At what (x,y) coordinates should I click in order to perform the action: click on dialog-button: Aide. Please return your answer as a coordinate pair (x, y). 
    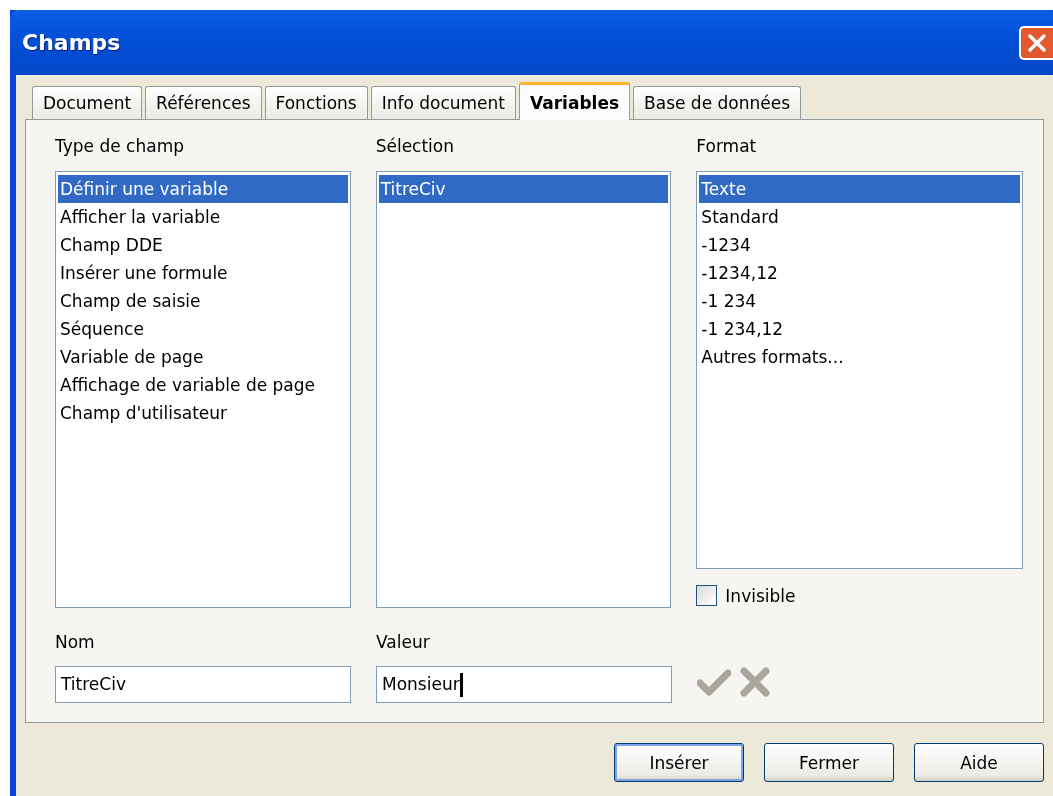
    Looking at the image, I should click on (979, 762).